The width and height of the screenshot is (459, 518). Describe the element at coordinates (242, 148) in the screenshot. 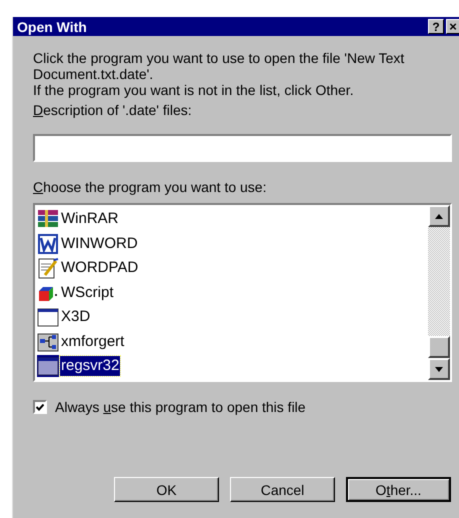

I see `description-field` at that location.